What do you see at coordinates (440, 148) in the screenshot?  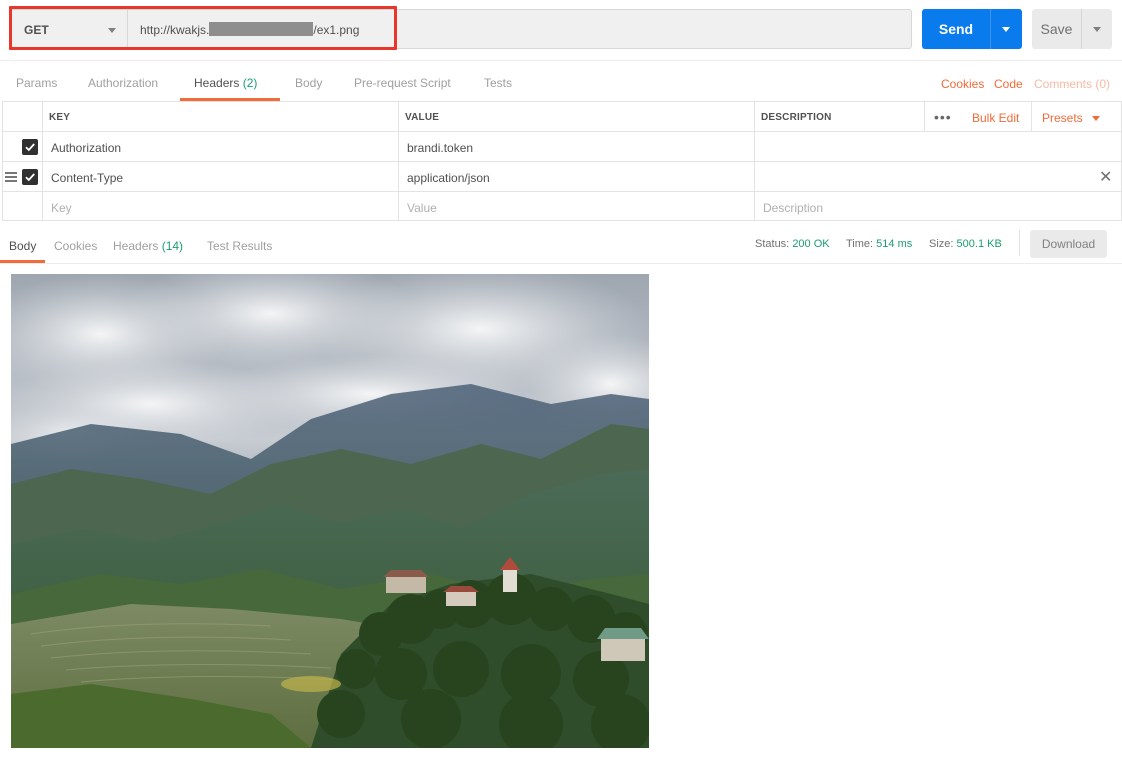 I see `header-value-cell: brandi.token` at bounding box center [440, 148].